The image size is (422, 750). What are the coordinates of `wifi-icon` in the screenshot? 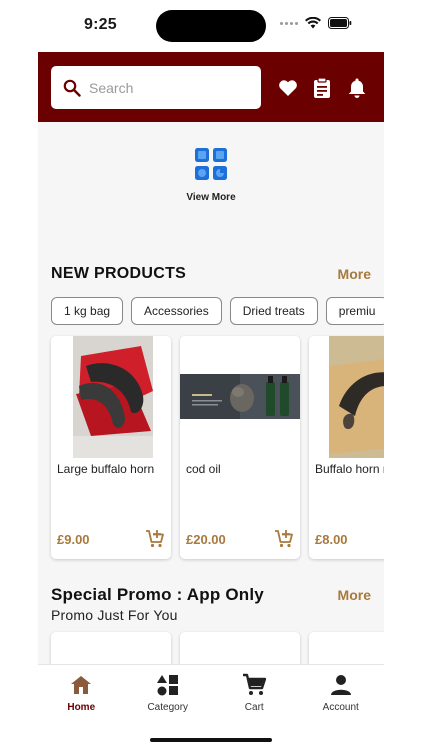 It's located at (313, 23).